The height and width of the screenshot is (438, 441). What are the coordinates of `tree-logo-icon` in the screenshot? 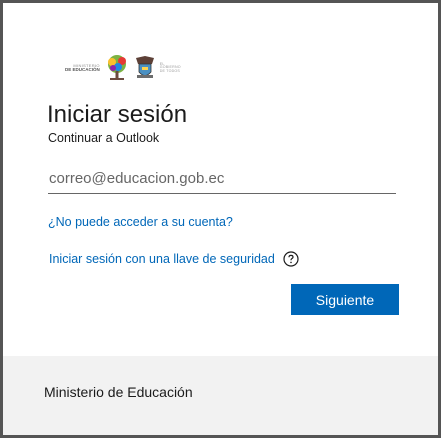 It's located at (116, 67).